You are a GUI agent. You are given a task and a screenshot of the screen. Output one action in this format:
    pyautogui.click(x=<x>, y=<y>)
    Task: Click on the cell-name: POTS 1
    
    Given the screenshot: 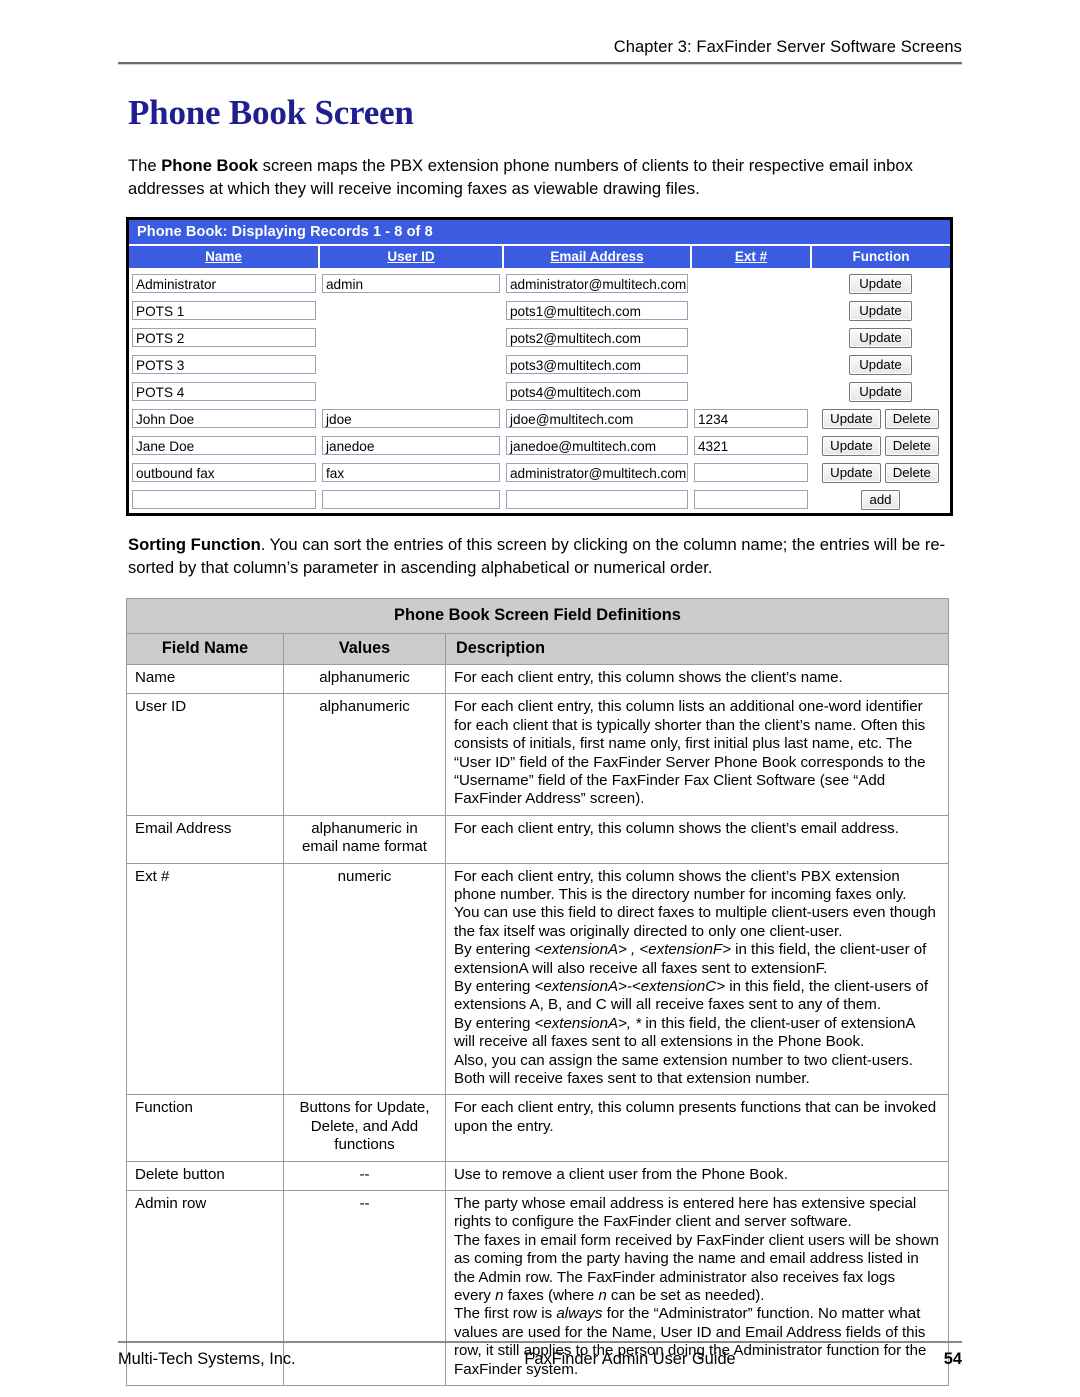 What is the action you would take?
    pyautogui.click(x=224, y=310)
    